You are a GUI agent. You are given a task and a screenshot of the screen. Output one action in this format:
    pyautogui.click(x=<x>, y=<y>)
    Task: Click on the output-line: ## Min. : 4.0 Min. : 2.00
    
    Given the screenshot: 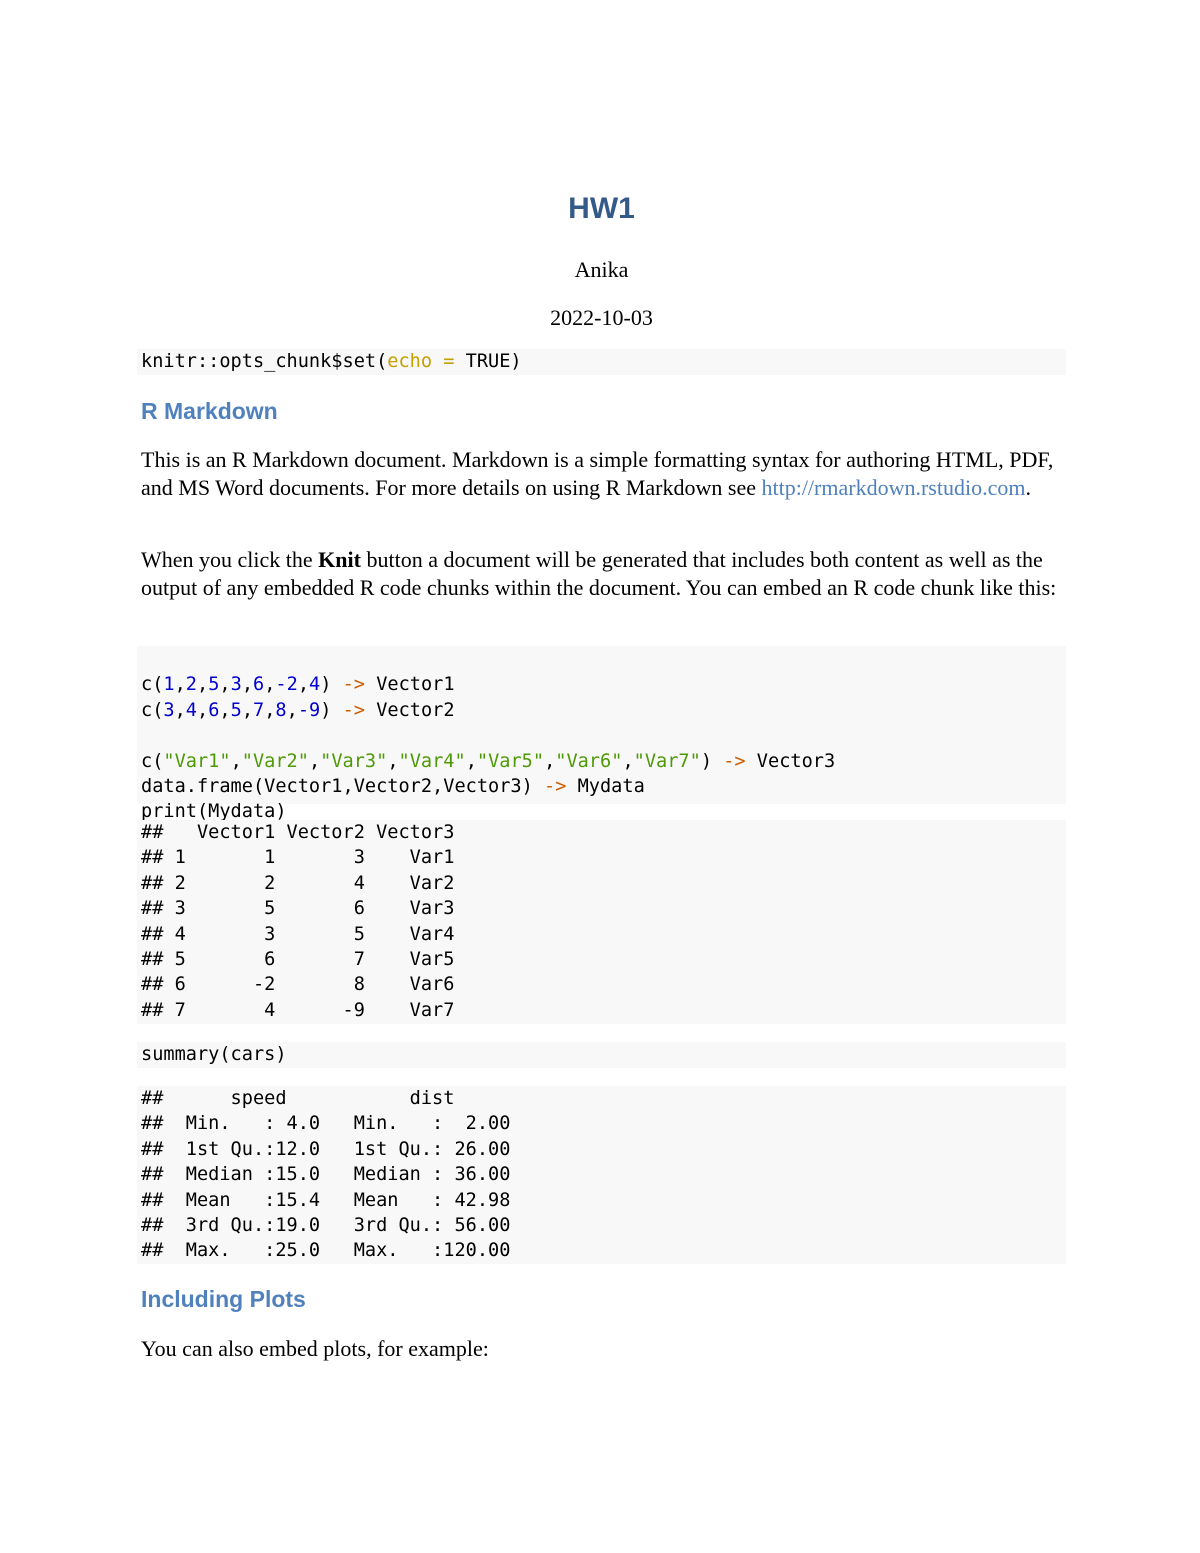 What is the action you would take?
    pyautogui.click(x=337, y=1124)
    